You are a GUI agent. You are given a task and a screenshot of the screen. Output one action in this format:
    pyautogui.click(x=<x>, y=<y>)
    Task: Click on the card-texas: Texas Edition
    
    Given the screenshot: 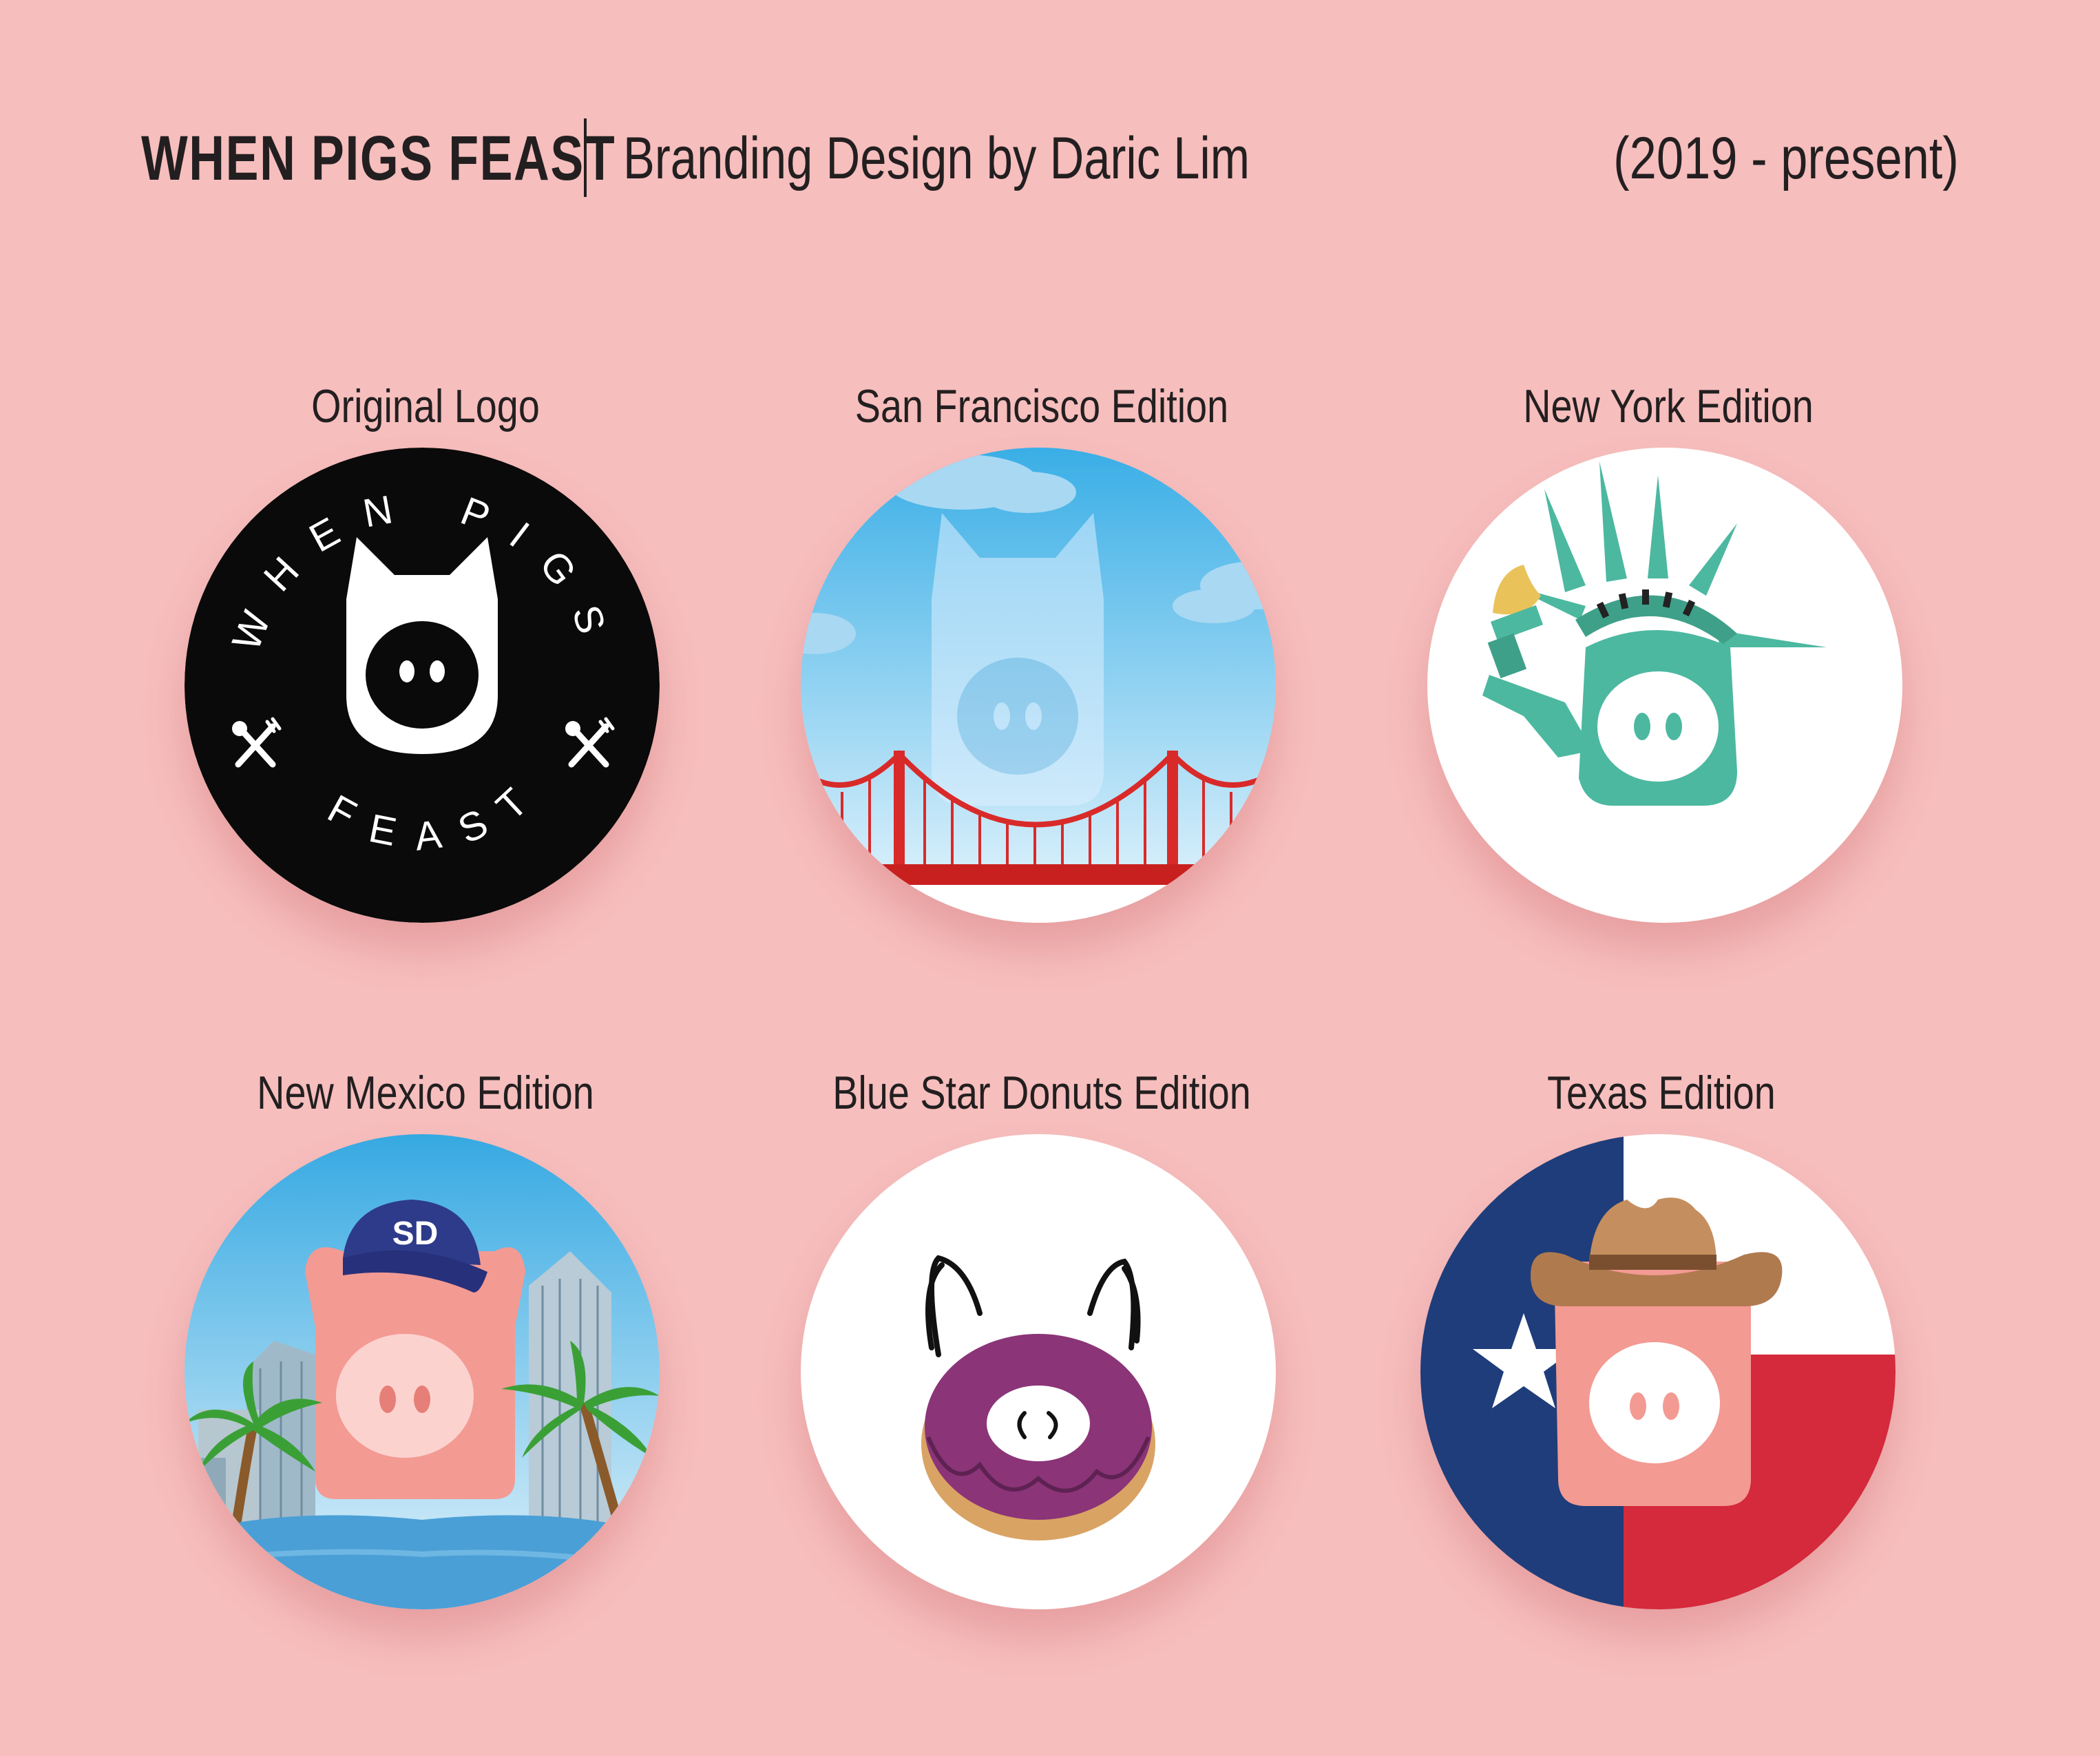 What is the action you would take?
    pyautogui.click(x=1661, y=1333)
    